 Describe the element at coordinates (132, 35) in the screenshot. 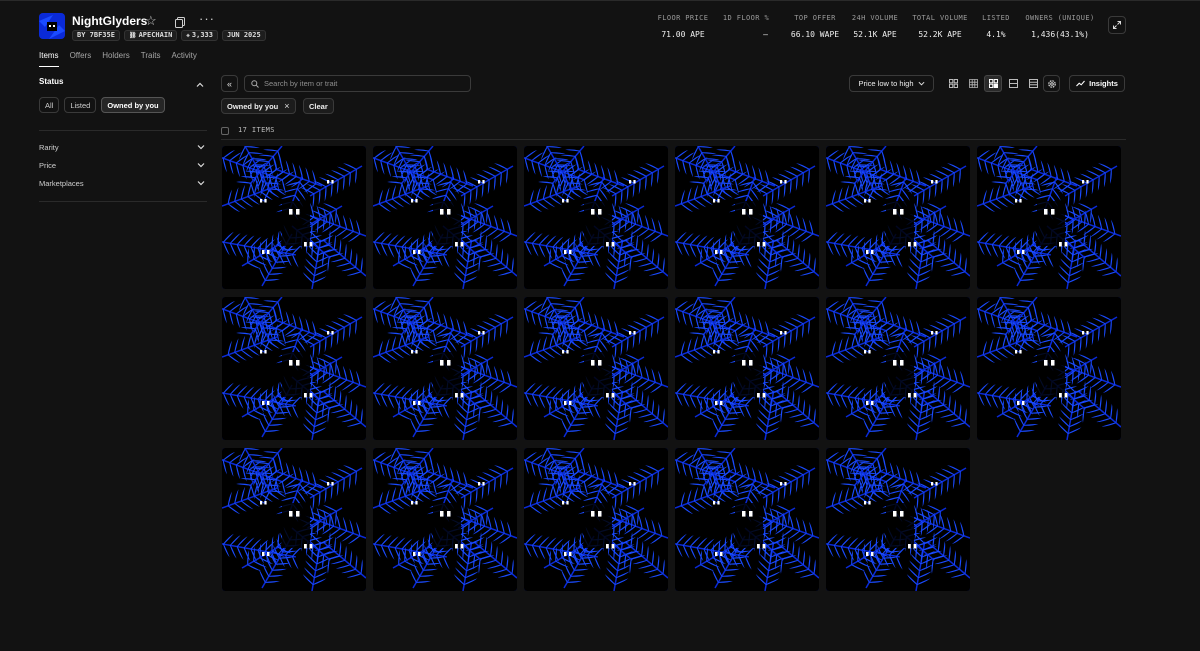

I see `chain-icon: ⛓` at that location.